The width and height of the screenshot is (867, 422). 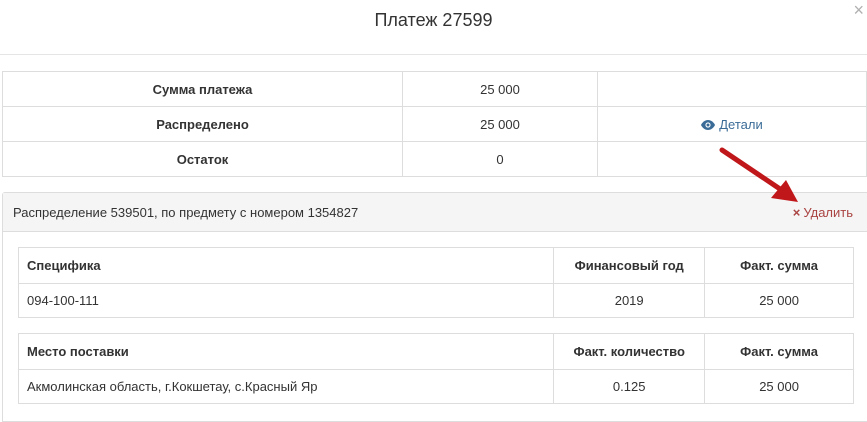 I want to click on table-row: Распределено 25 000 Детали, so click(x=434, y=124).